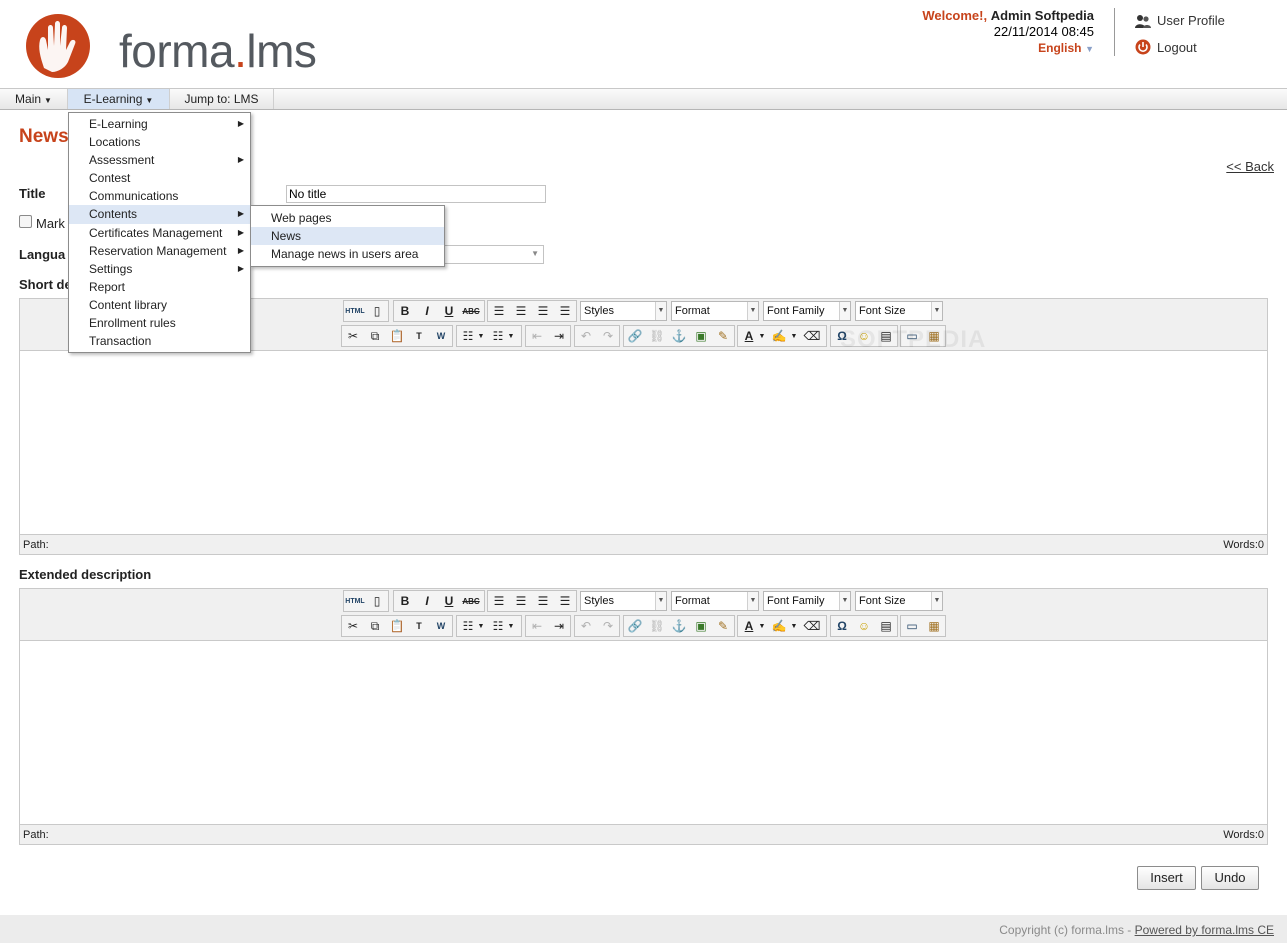 This screenshot has width=1287, height=943. What do you see at coordinates (498, 336) in the screenshot?
I see `numbered-list-icon: ☷` at bounding box center [498, 336].